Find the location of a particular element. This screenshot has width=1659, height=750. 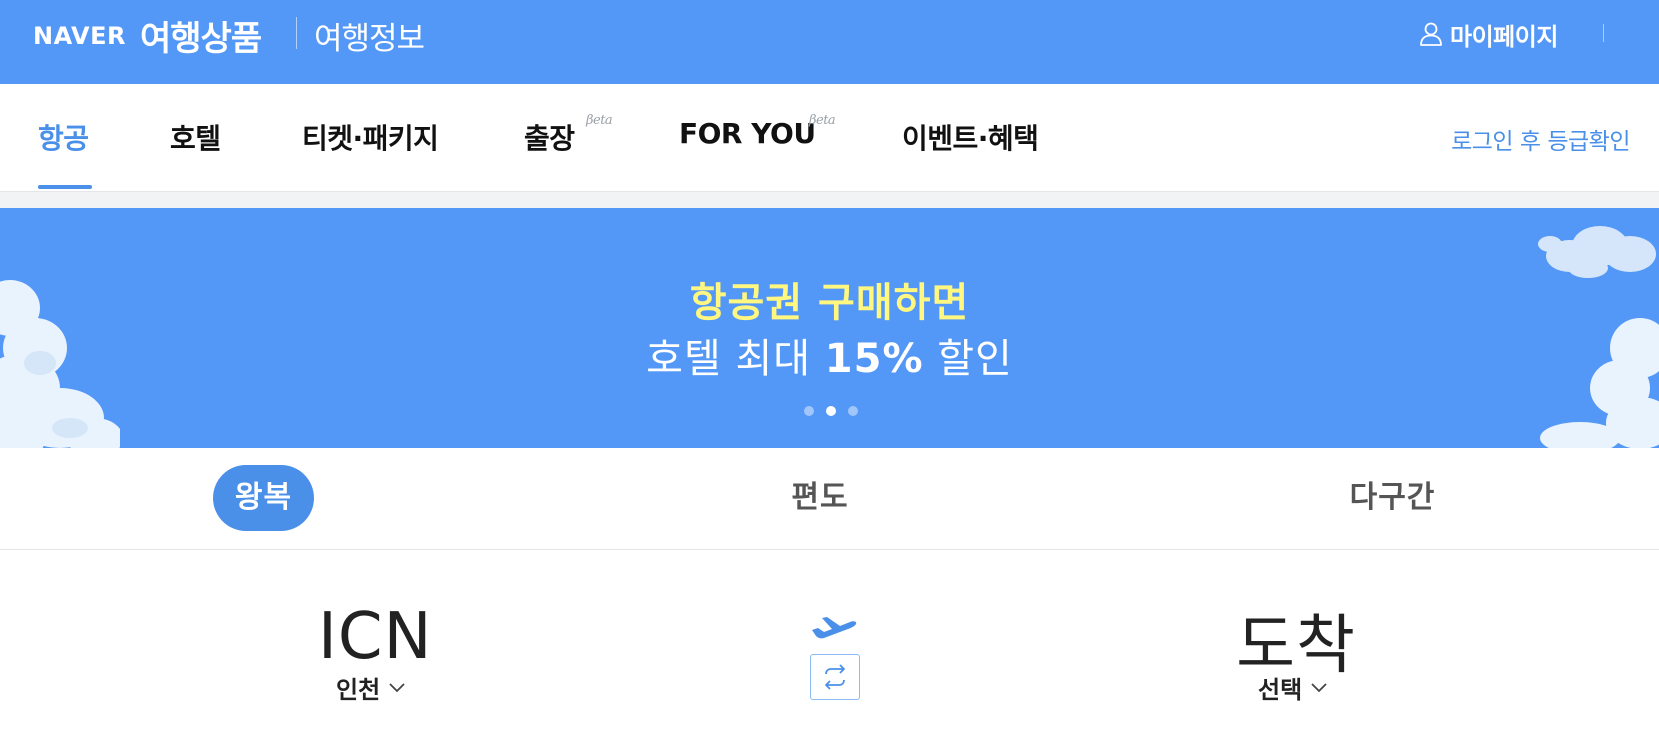

header-divider is located at coordinates (296, 33).